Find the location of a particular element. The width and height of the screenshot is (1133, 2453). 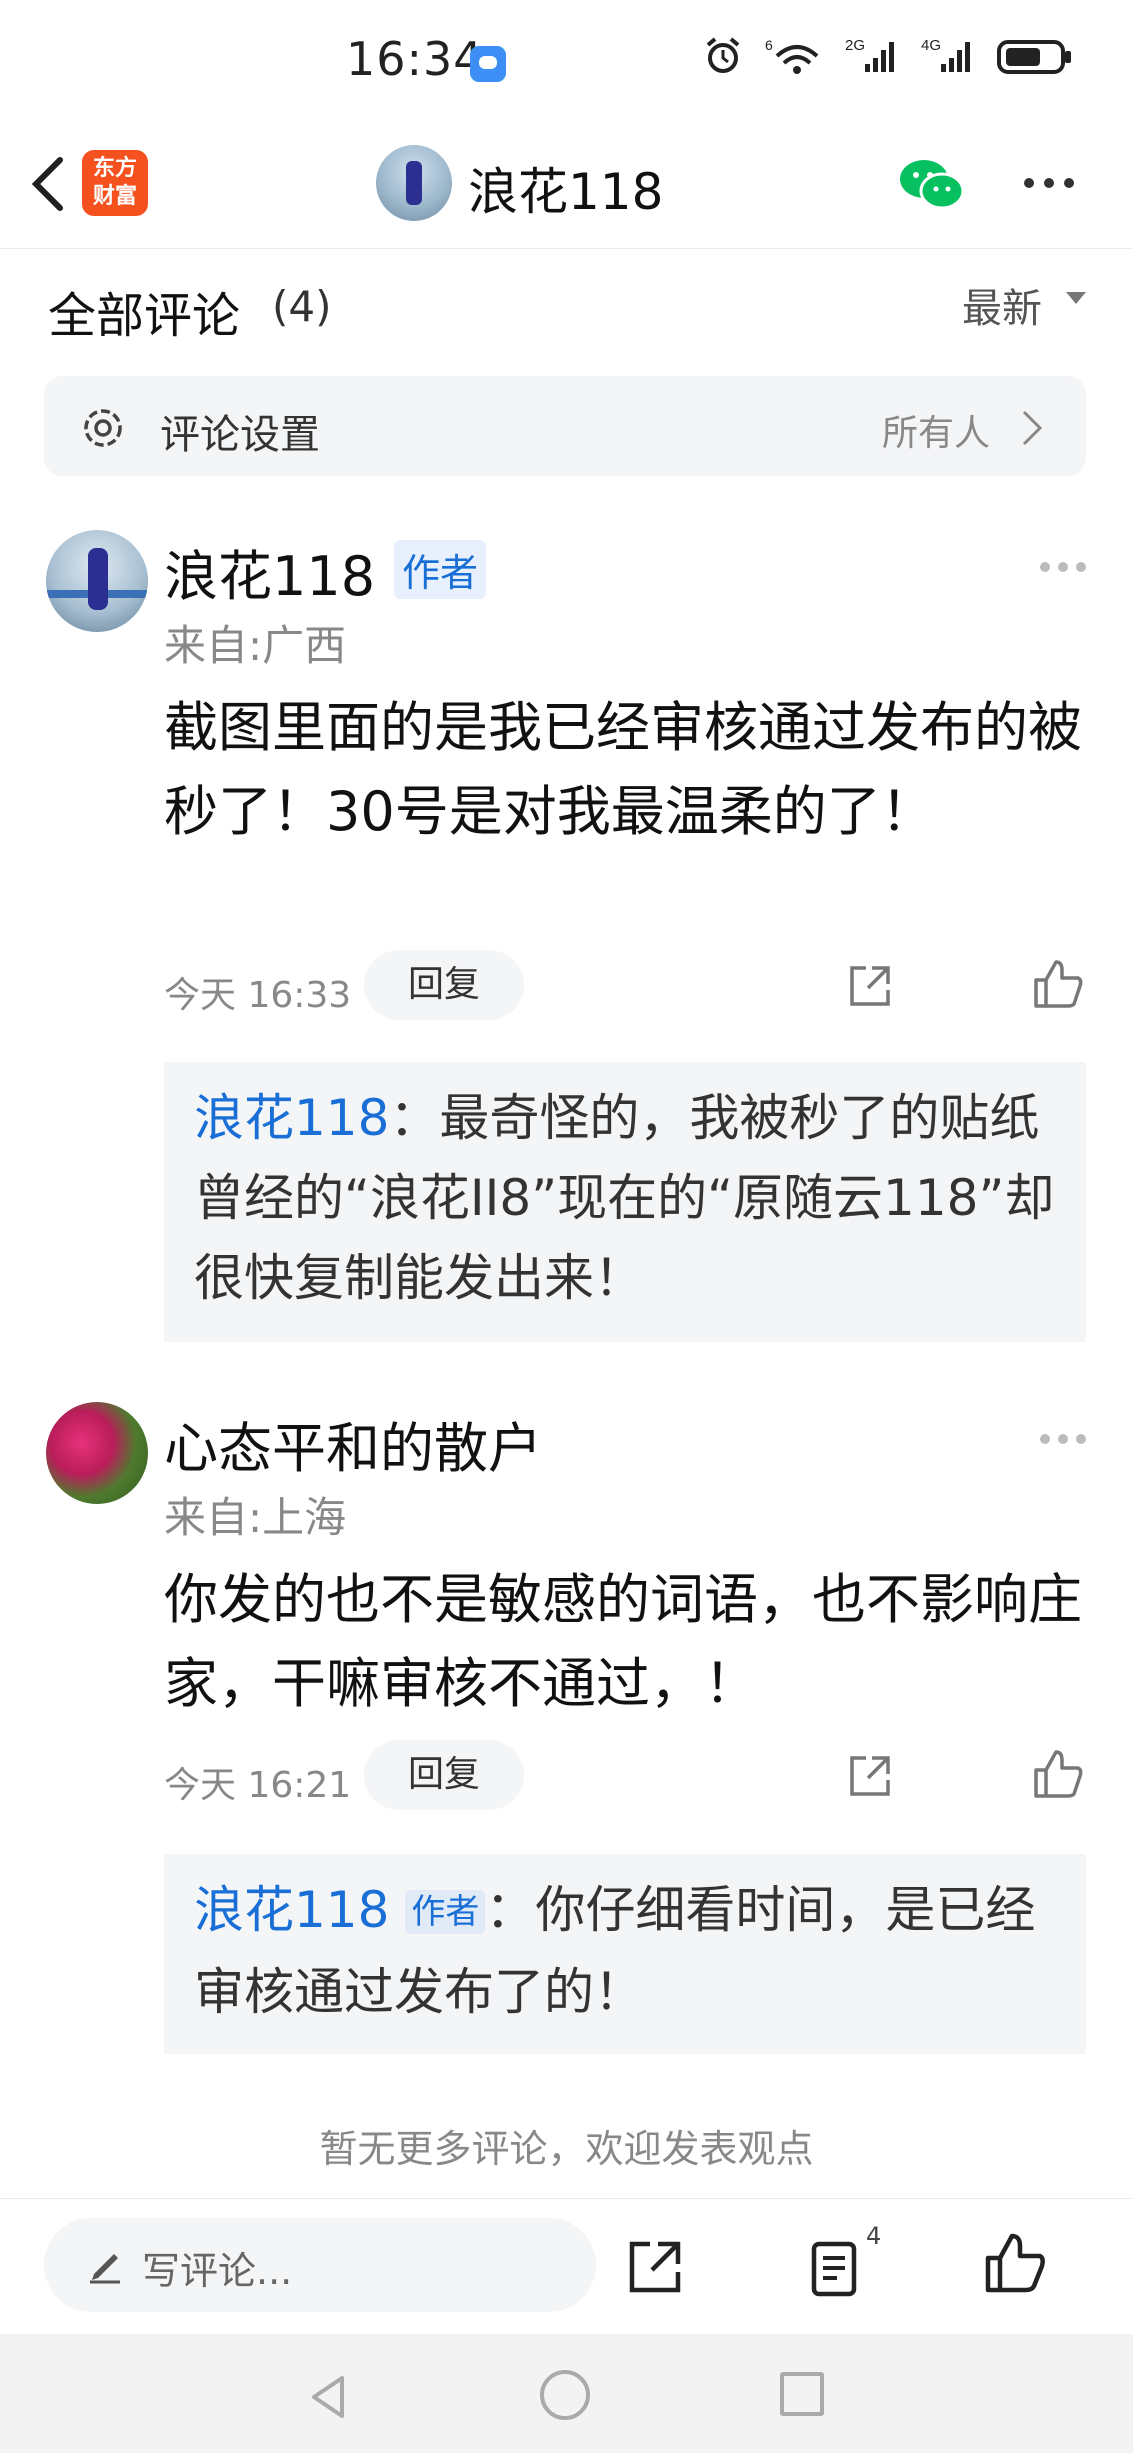

comment-list-icon is located at coordinates (836, 2267).